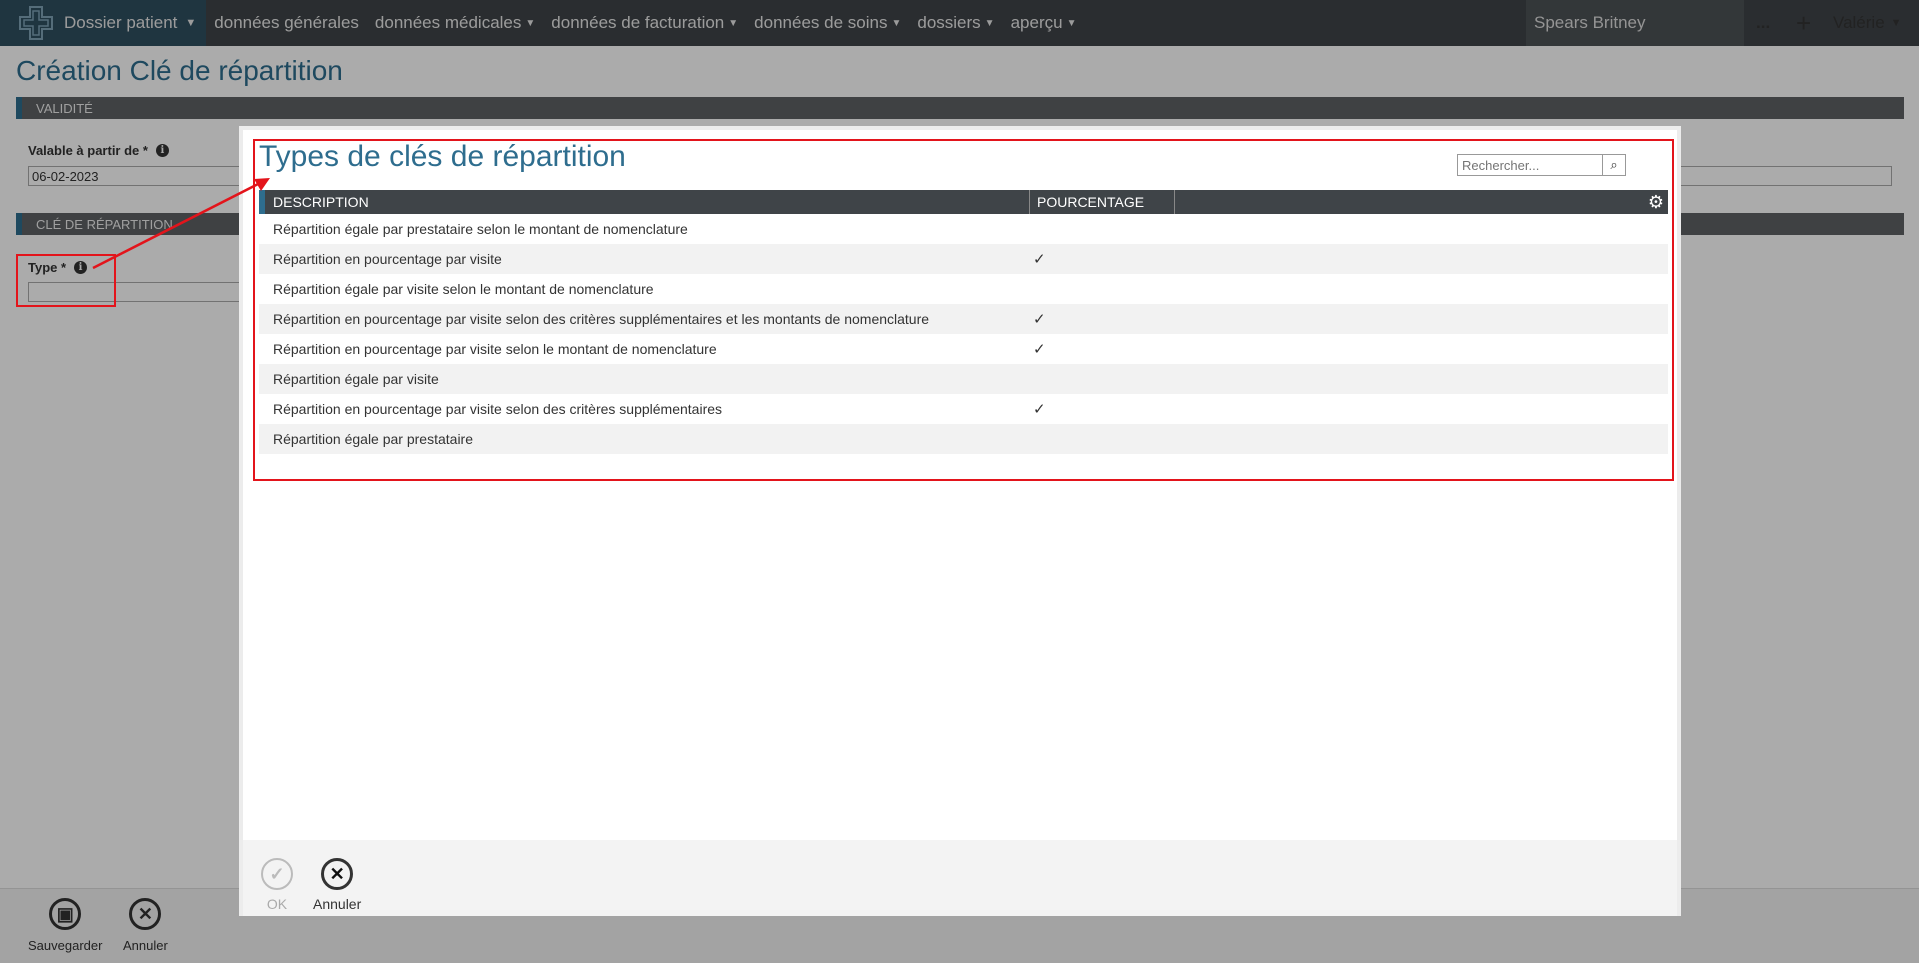 This screenshot has height=963, width=1919. I want to click on table-row: Répartition égale par prestataire, so click(963, 439).